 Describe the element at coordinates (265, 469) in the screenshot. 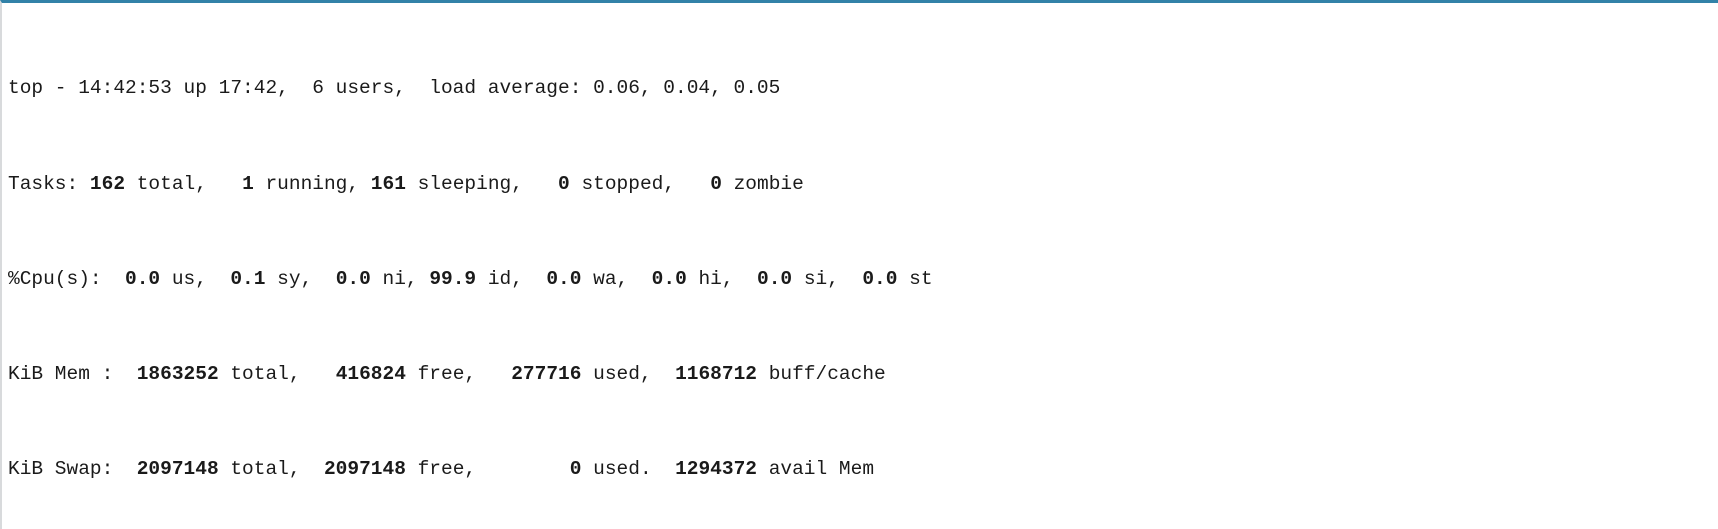

I see `swap-total-label: total,` at that location.